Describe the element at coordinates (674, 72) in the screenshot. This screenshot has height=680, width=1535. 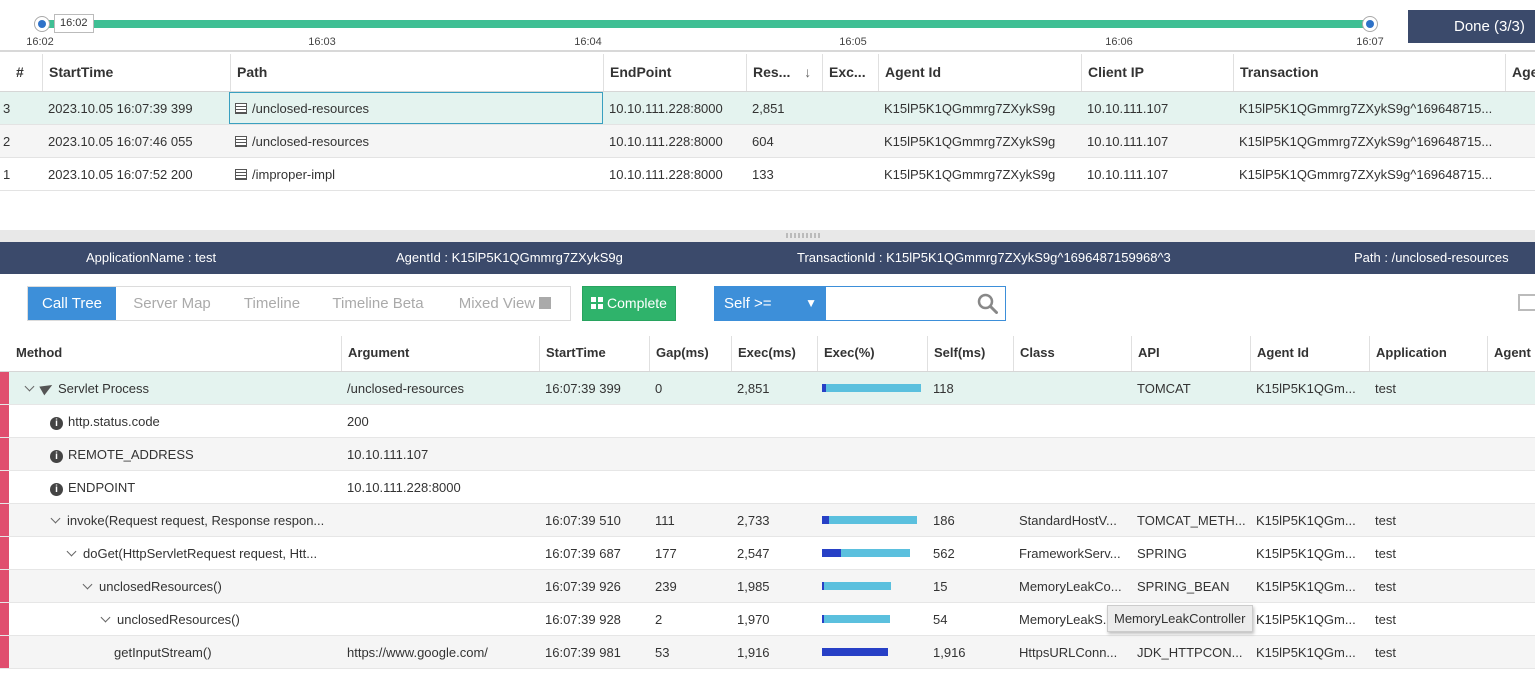
I see `column-header-endpoint: EndPoint` at that location.